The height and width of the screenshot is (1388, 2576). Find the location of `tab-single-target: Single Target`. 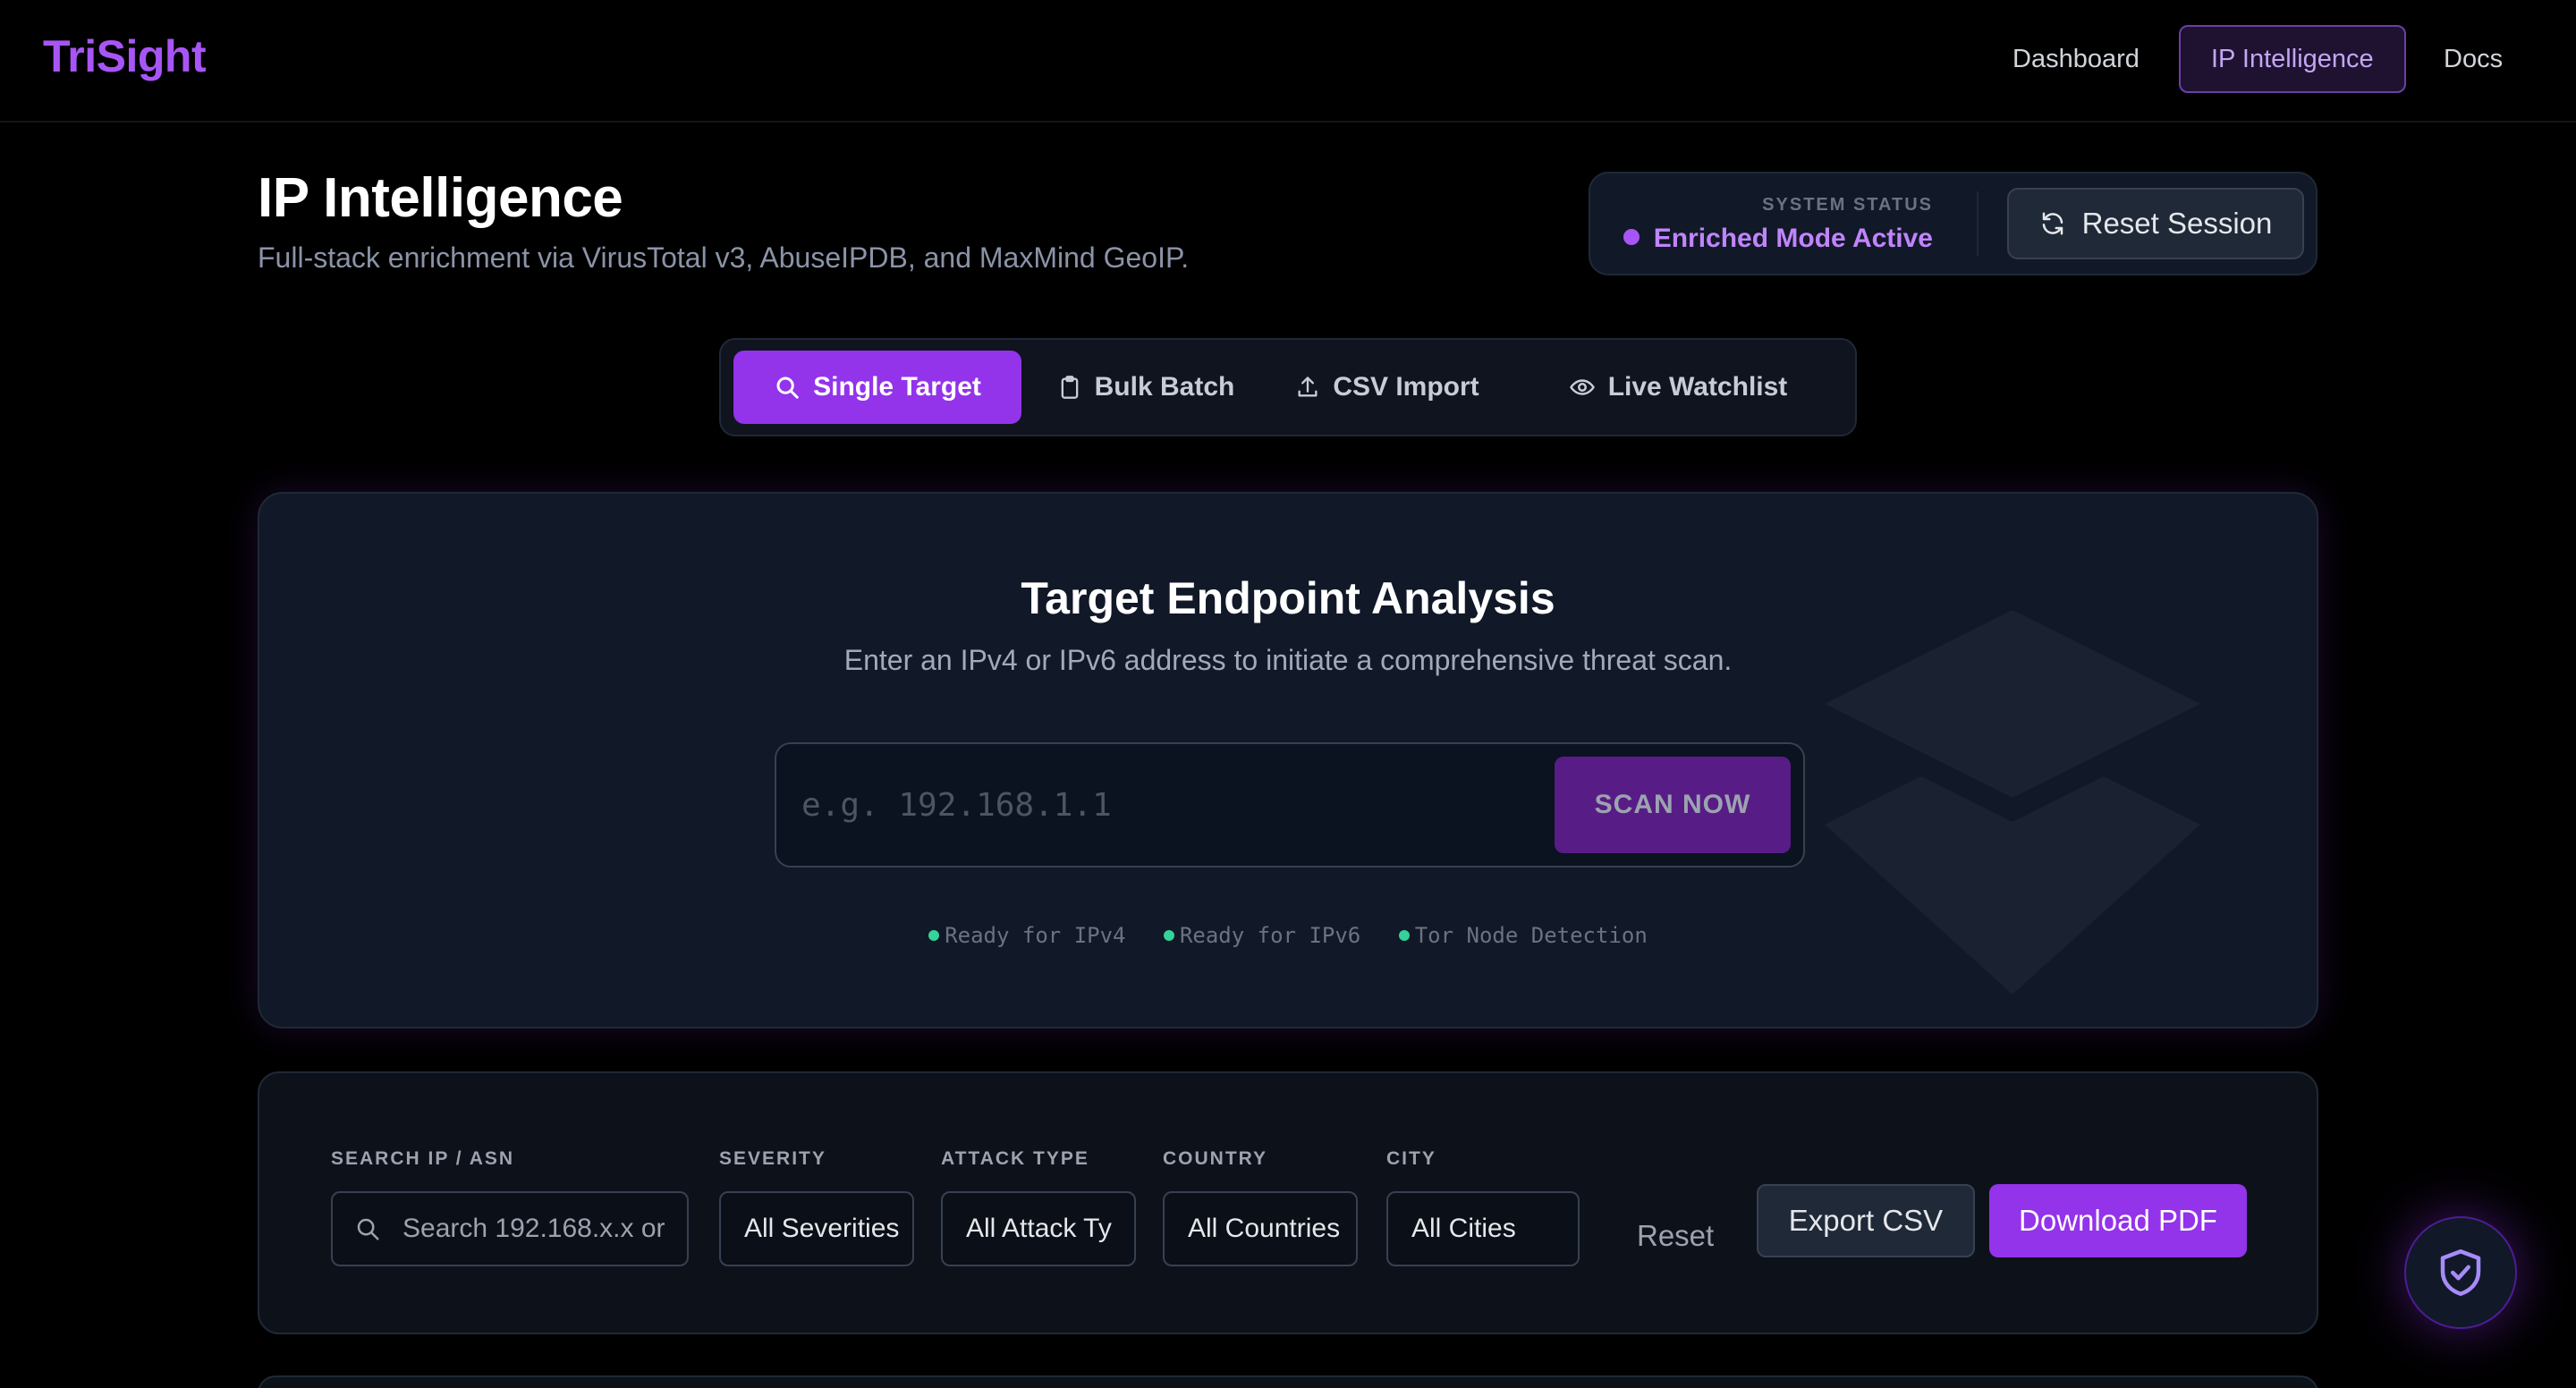

tab-single-target: Single Target is located at coordinates (877, 388).